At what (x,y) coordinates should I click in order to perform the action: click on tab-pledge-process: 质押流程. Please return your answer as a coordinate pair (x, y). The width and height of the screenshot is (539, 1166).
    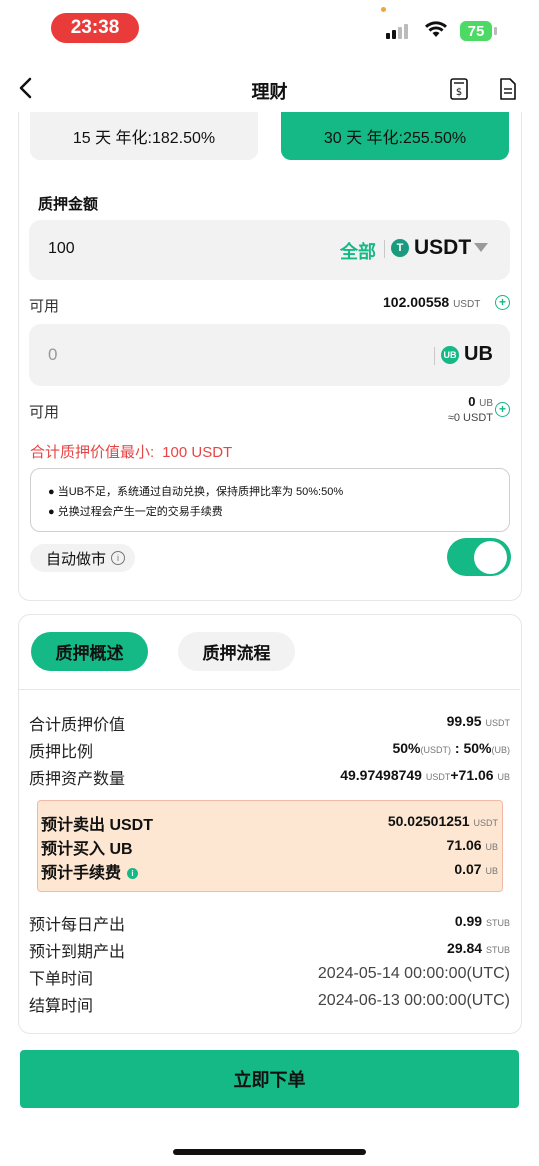
    Looking at the image, I should click on (236, 651).